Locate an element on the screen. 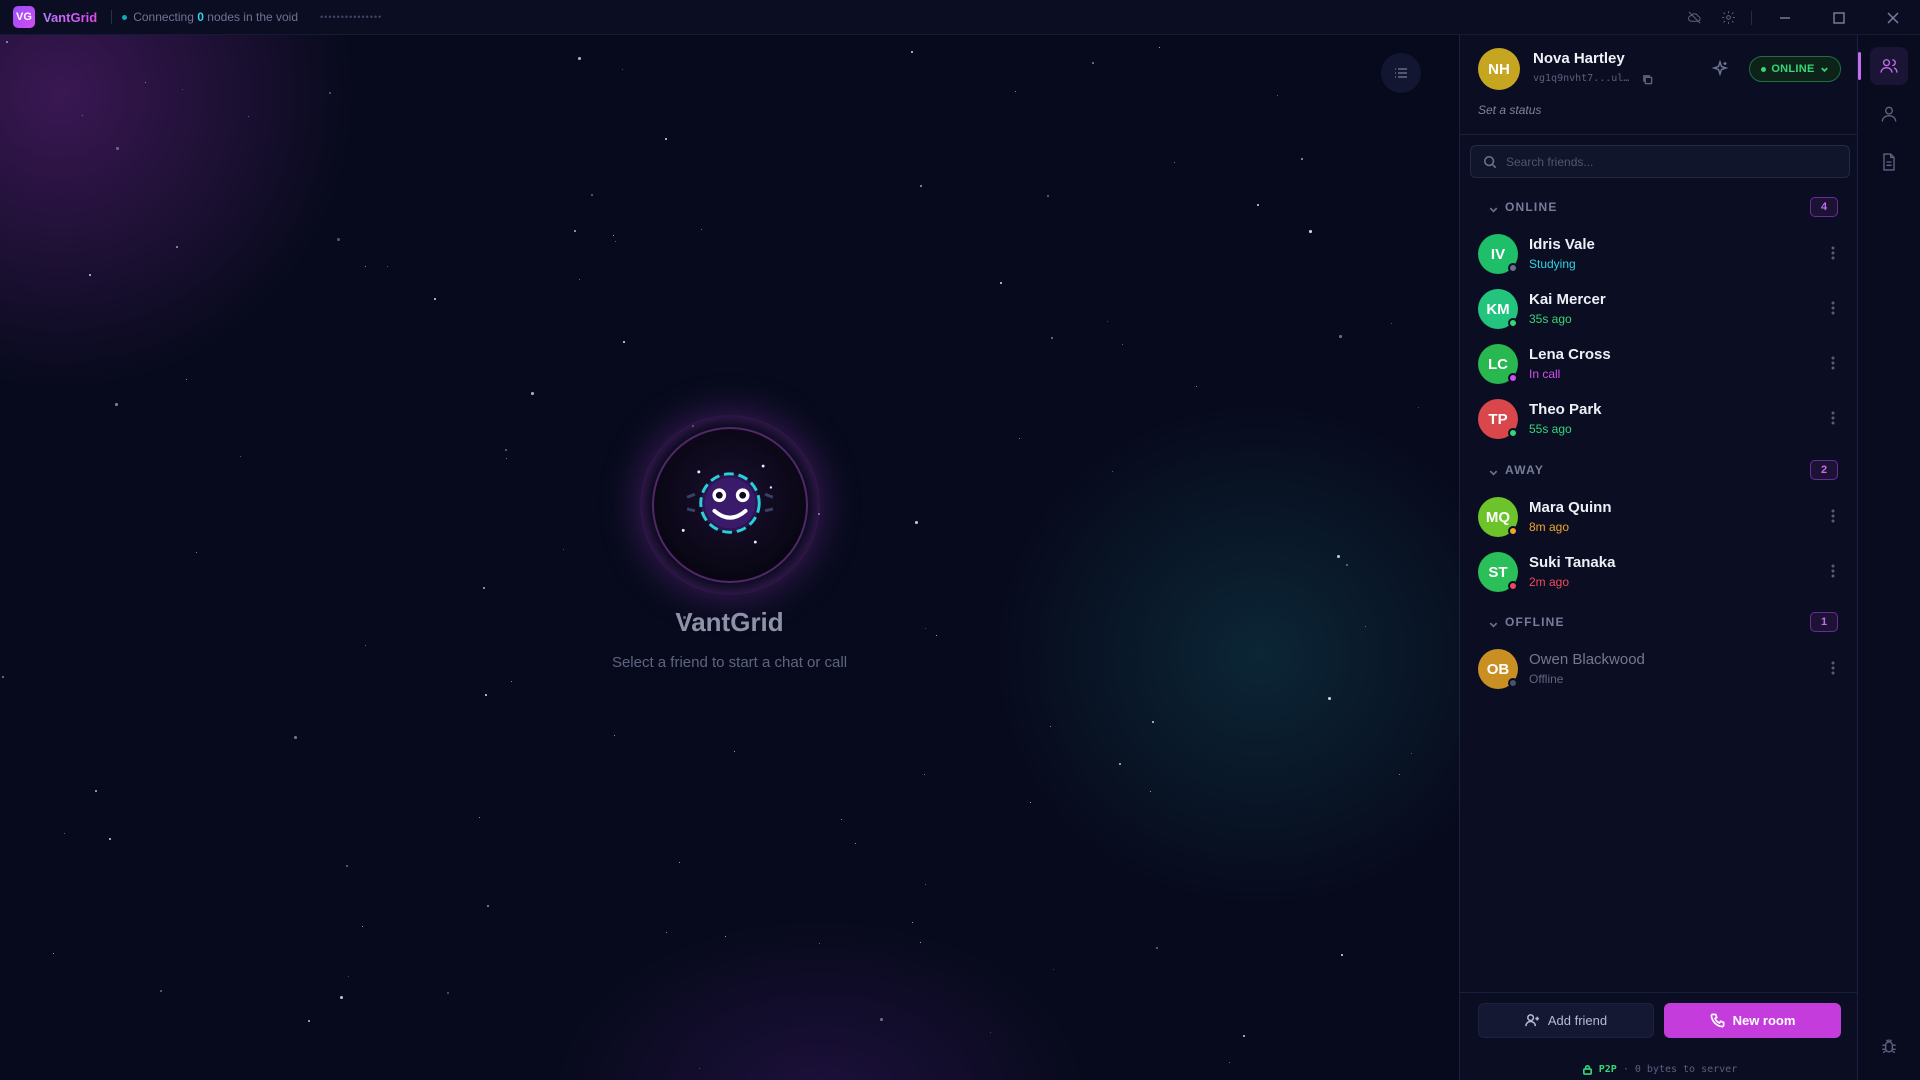  p2p-text: 0 bytes to server is located at coordinates (1686, 1069).